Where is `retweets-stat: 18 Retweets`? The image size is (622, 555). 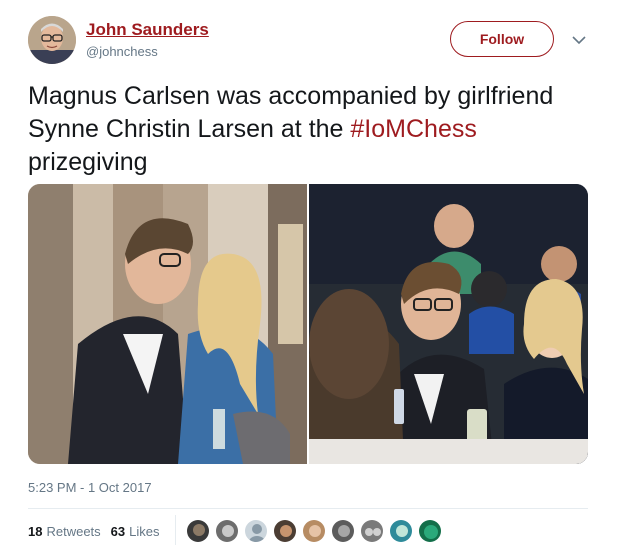 retweets-stat: 18 Retweets is located at coordinates (64, 531).